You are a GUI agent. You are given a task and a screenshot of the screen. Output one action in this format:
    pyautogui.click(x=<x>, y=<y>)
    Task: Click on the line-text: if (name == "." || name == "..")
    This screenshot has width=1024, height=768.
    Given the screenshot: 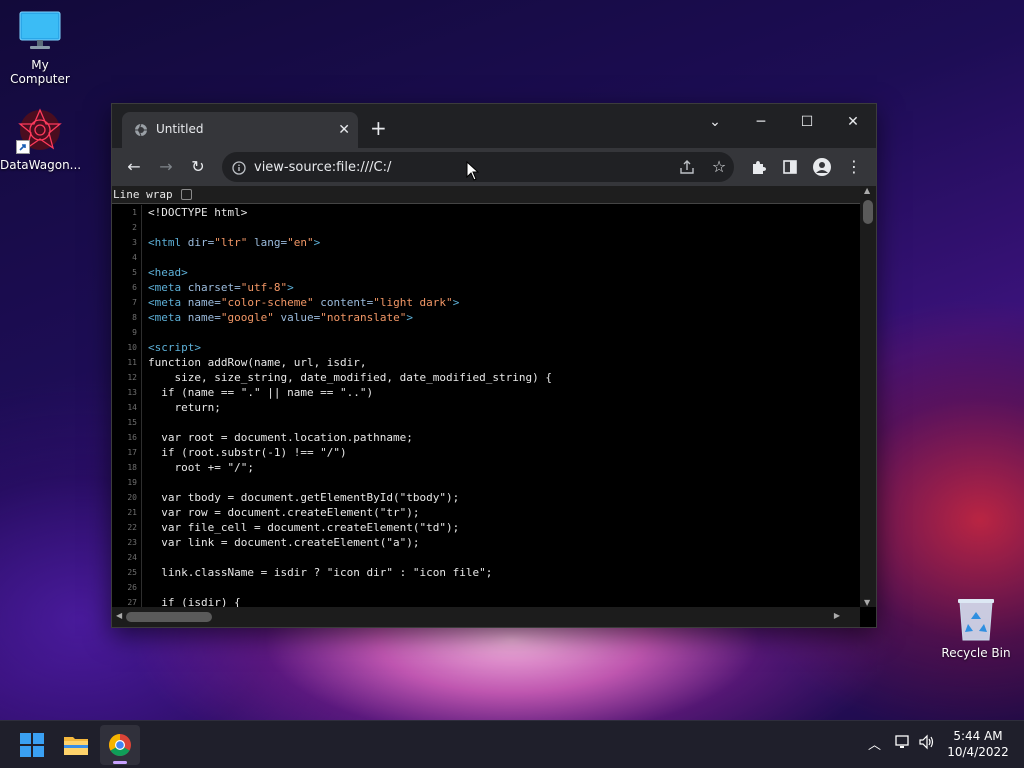 What is the action you would take?
    pyautogui.click(x=257, y=392)
    